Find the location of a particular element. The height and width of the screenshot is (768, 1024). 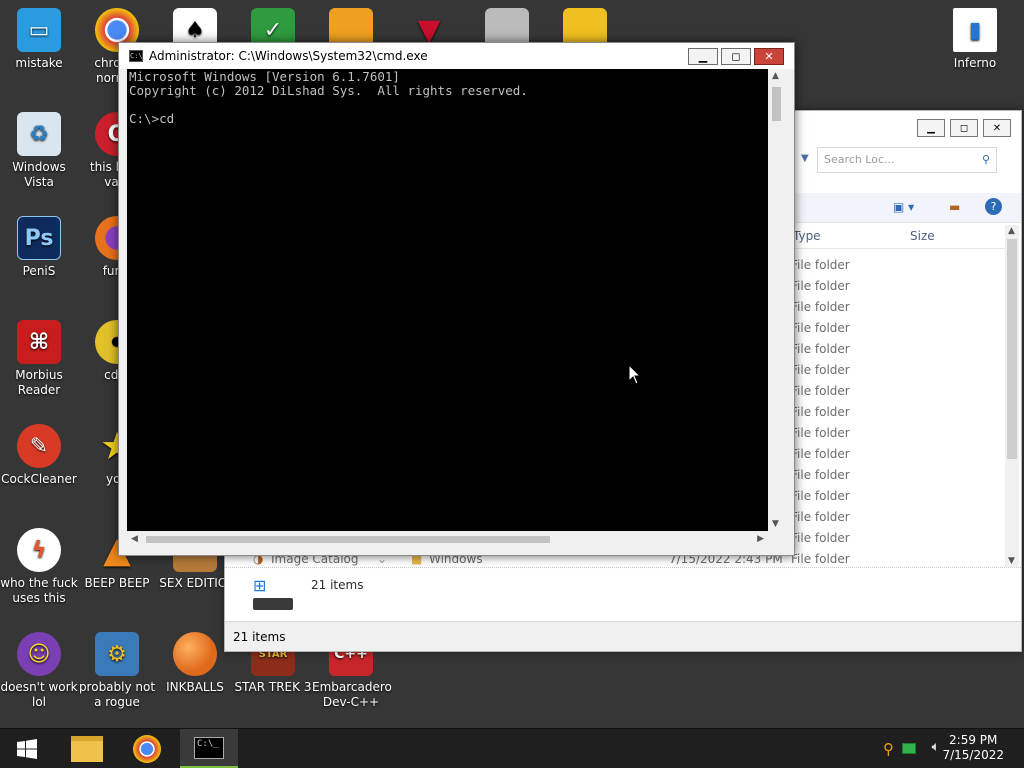

desktop-icon-pdf-reader: ⌘ Morbius Reader is located at coordinates (39, 359).